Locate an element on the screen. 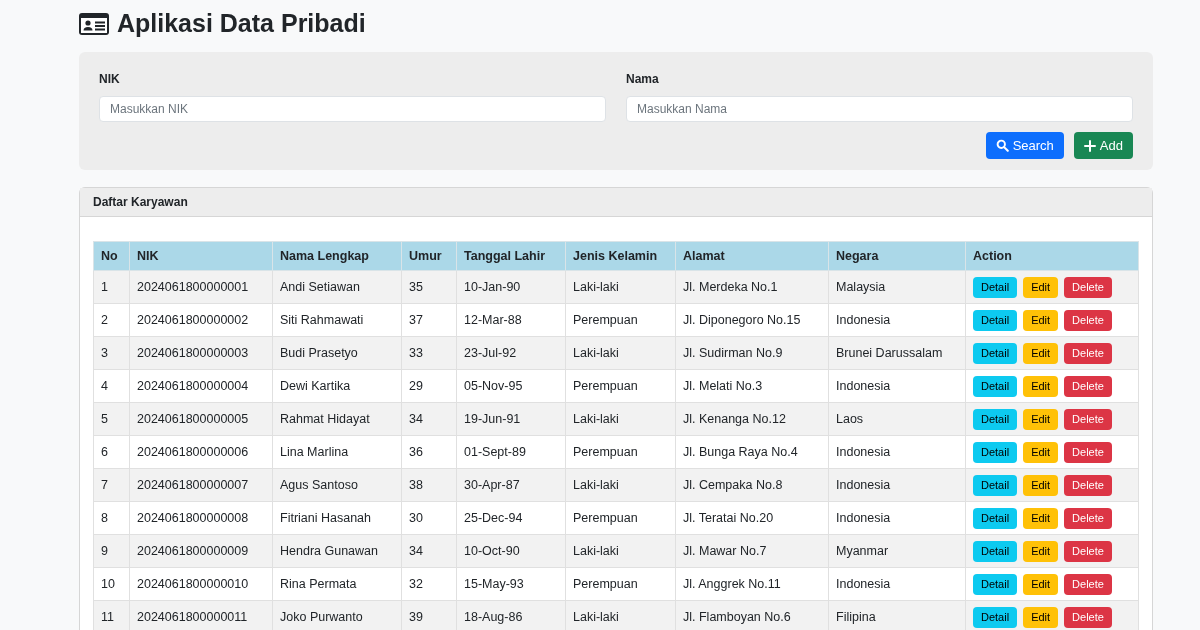 Image resolution: width=1200 pixels, height=630 pixels. table-cell: Rina Permata is located at coordinates (337, 584).